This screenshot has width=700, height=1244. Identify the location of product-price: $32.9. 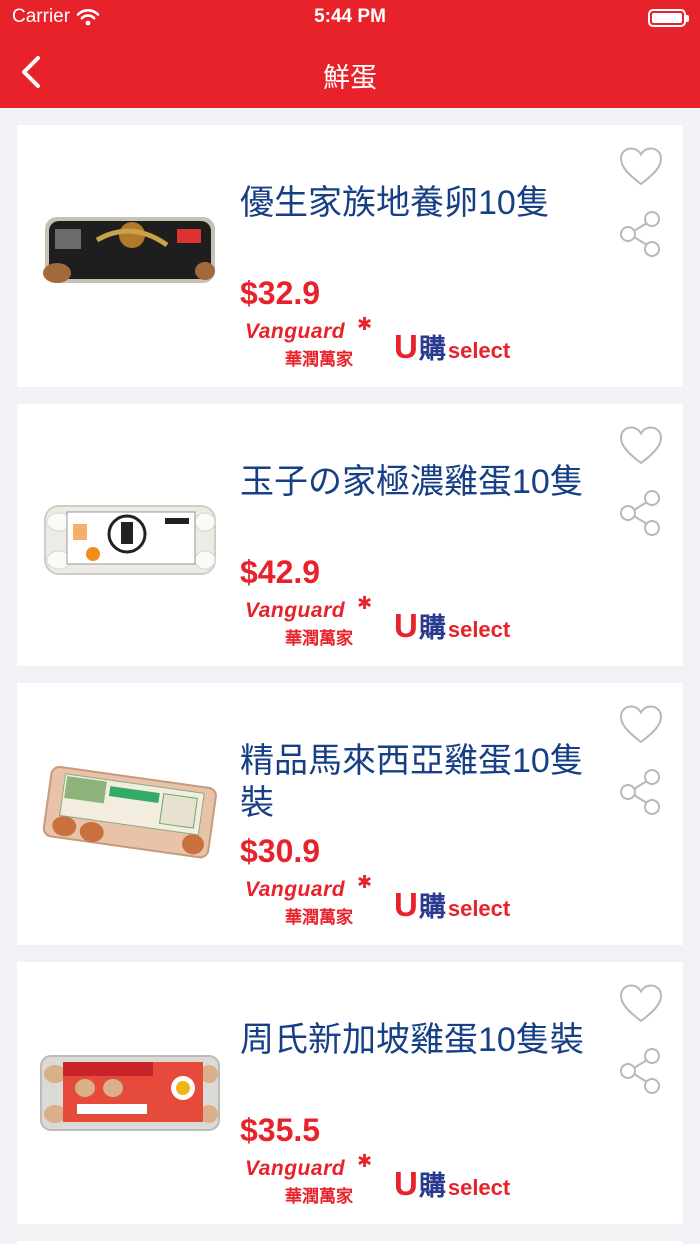
(280, 293).